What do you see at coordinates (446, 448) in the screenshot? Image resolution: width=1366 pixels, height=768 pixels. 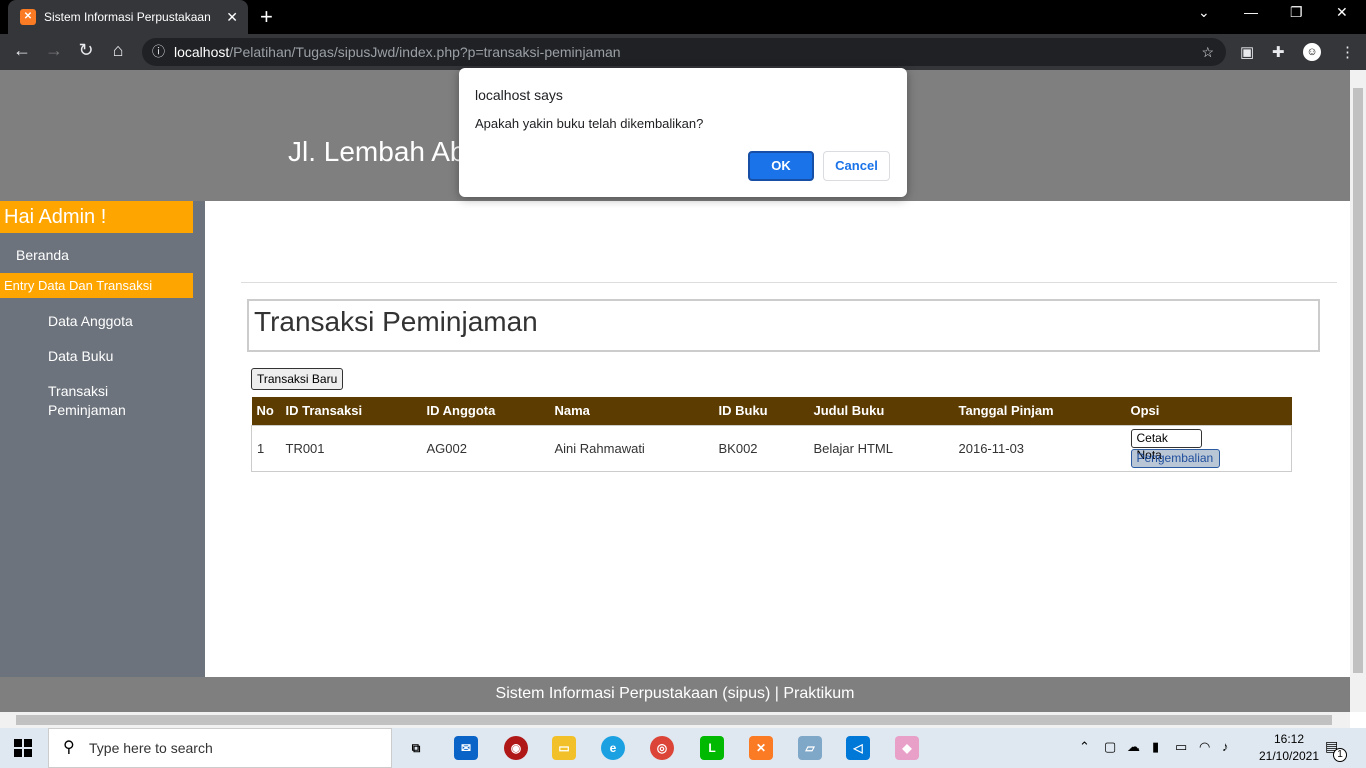 I see `cell-id-anggota: AG002` at bounding box center [446, 448].